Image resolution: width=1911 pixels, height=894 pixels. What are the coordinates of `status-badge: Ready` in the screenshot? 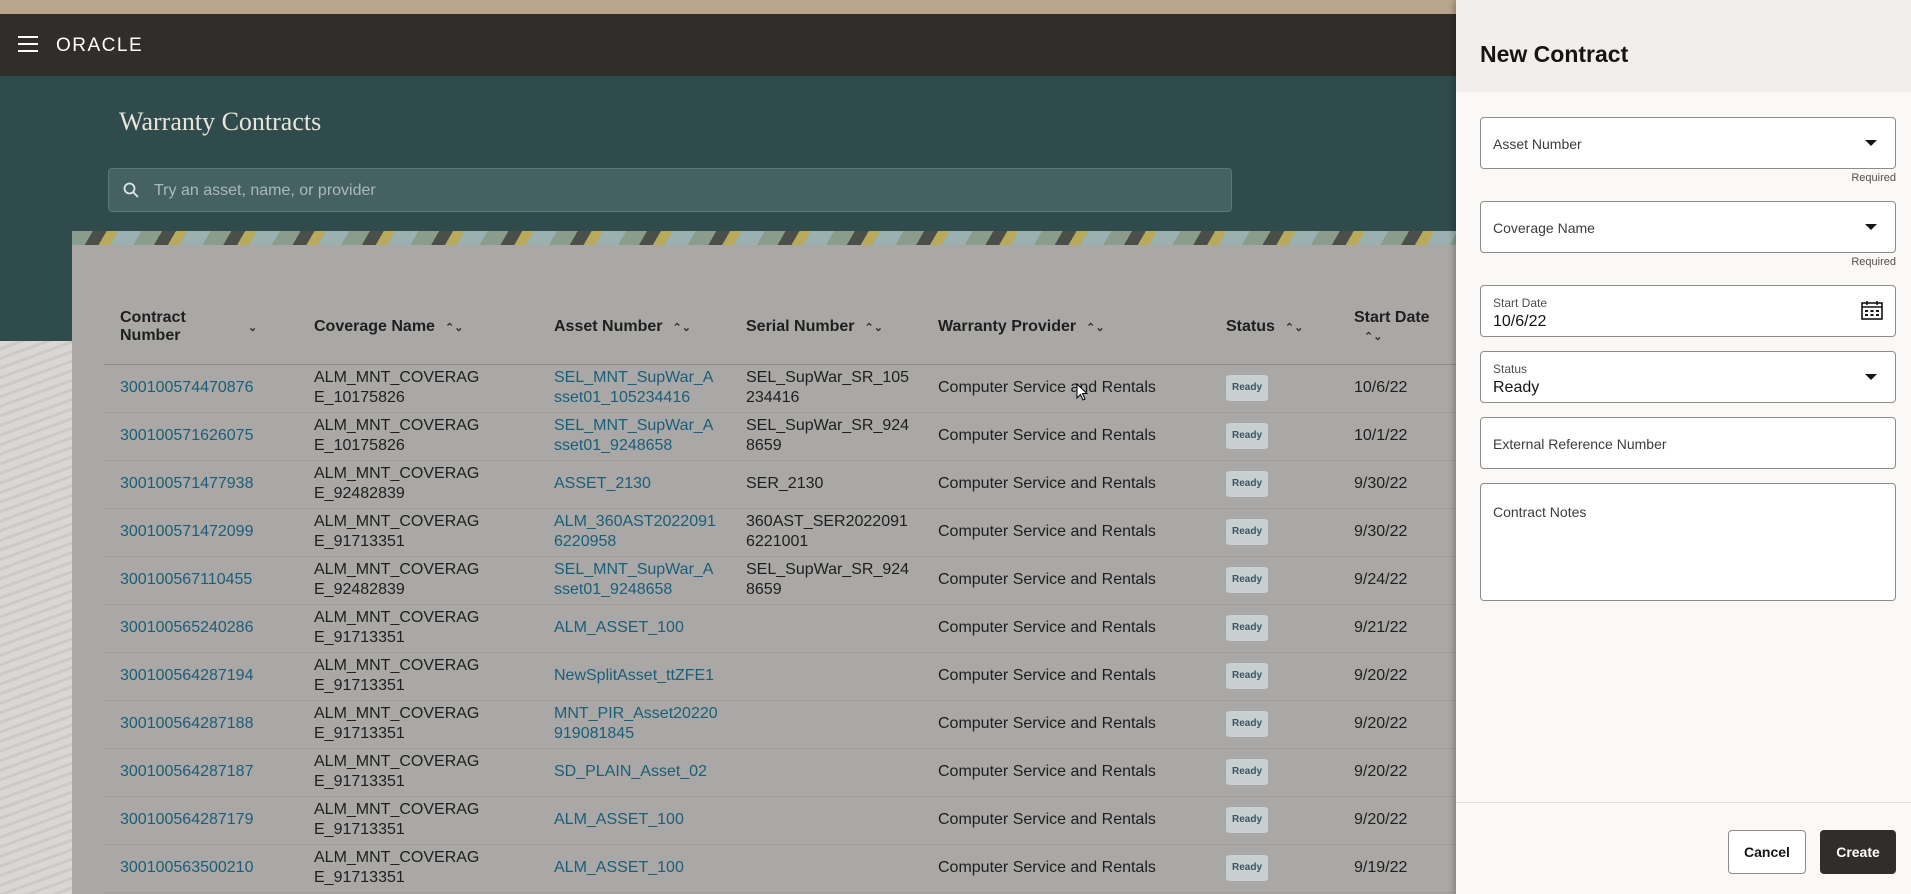 It's located at (1247, 580).